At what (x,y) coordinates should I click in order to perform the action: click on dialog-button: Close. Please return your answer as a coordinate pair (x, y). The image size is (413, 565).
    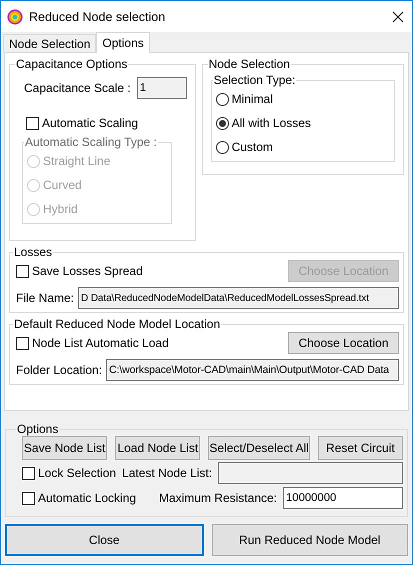
    Looking at the image, I should click on (104, 540).